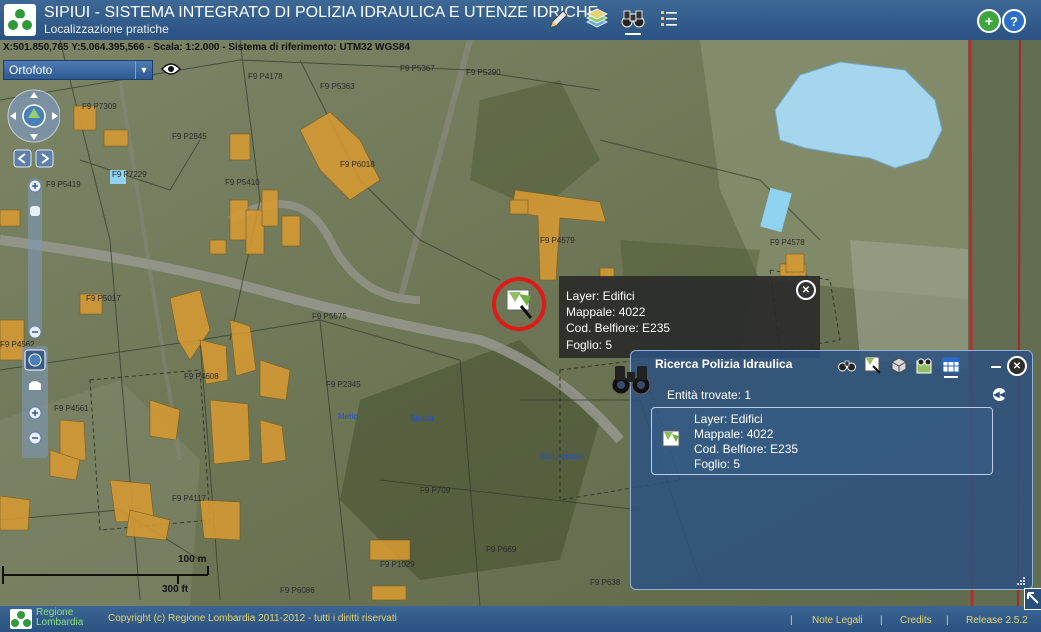 Image resolution: width=1041 pixels, height=632 pixels. I want to click on popup-belfiore: Cod. Belfiore: E235, so click(618, 328).